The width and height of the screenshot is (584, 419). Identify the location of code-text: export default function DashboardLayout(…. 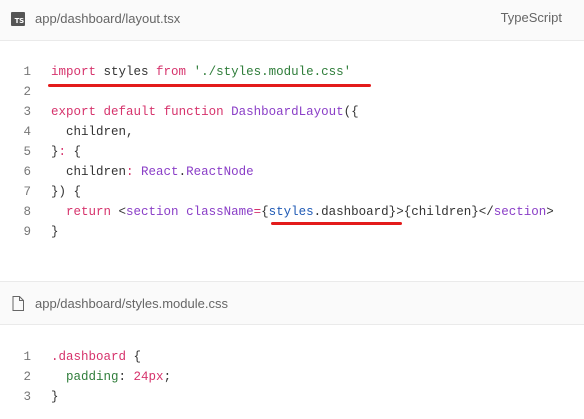
(205, 112).